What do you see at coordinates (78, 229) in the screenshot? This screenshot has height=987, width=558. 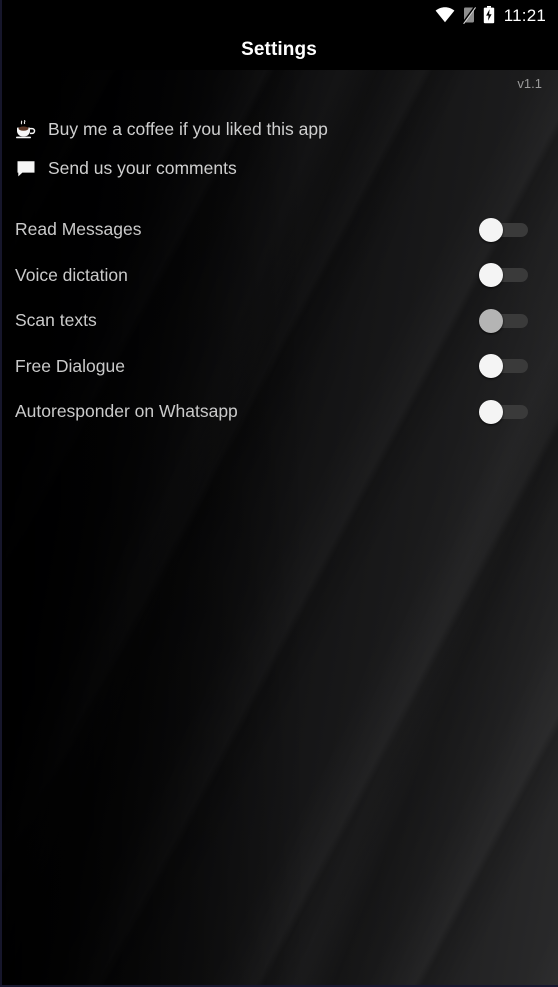 I see `setting-label-read-messages: Read Messages` at bounding box center [78, 229].